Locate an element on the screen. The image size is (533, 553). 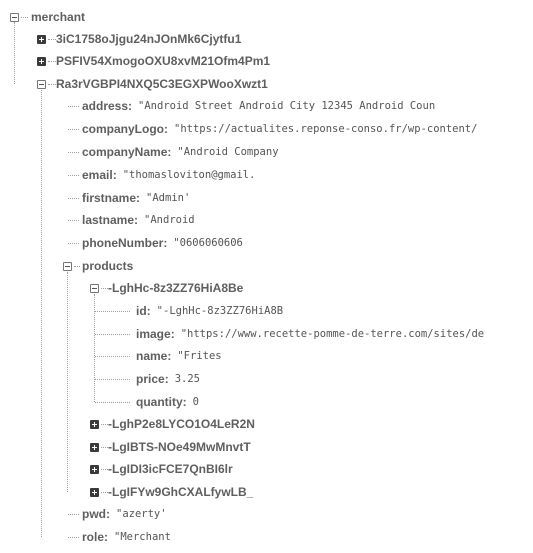
field-key: quantity is located at coordinates (159, 402).